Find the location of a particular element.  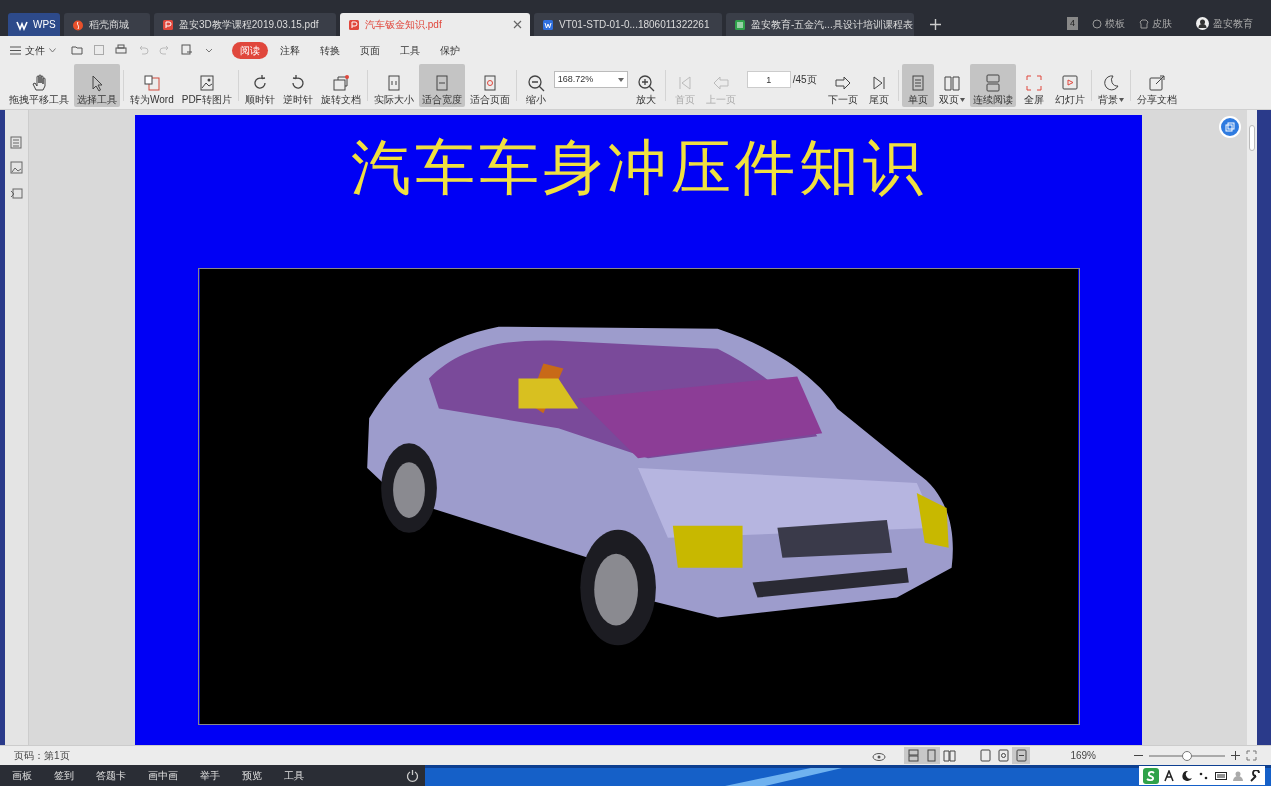

toolbar-button: 拖拽平移工具 is located at coordinates (39, 85).